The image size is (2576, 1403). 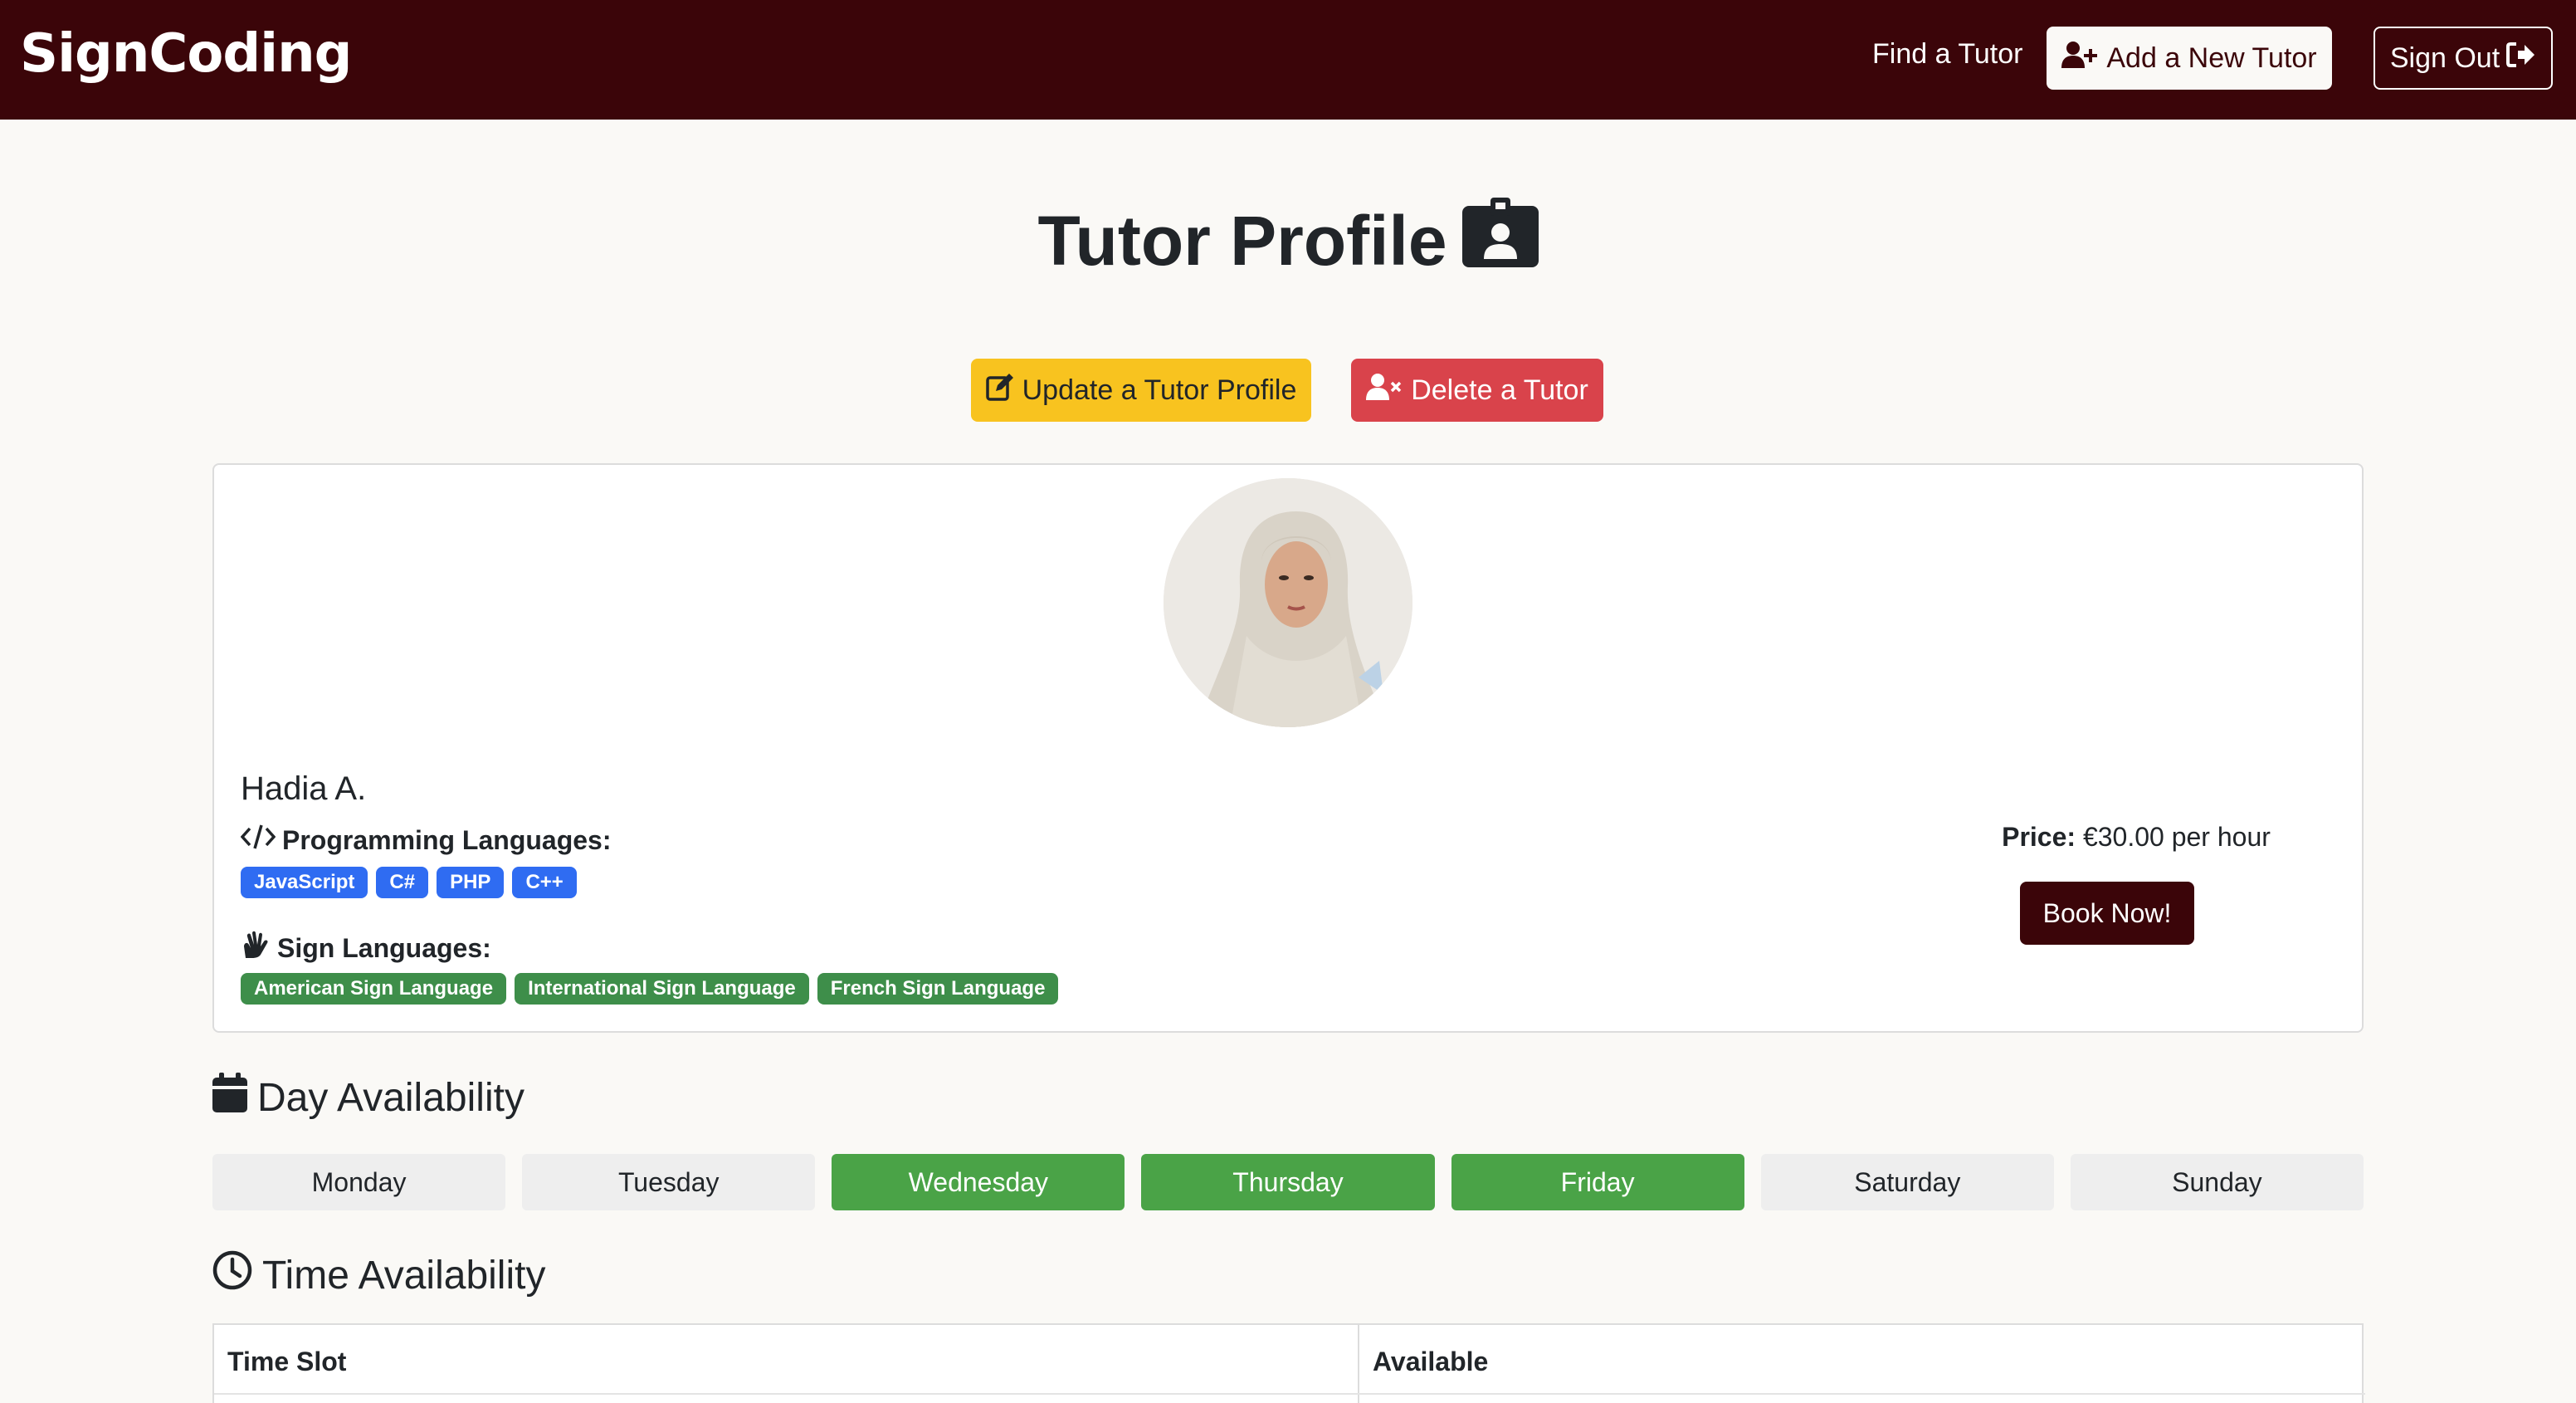 What do you see at coordinates (384, 947) in the screenshot?
I see `sign-languages-text: Sign Languages:` at bounding box center [384, 947].